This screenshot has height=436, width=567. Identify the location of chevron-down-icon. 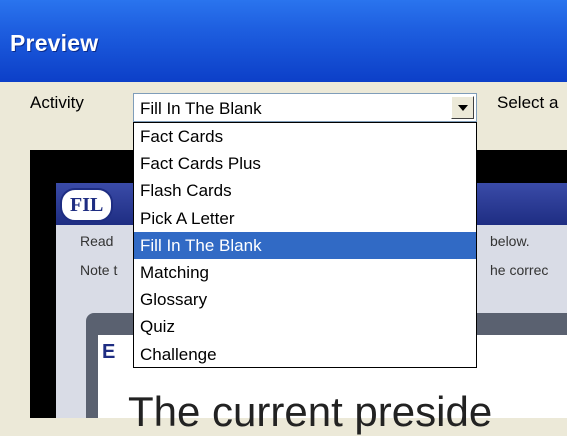
(463, 108).